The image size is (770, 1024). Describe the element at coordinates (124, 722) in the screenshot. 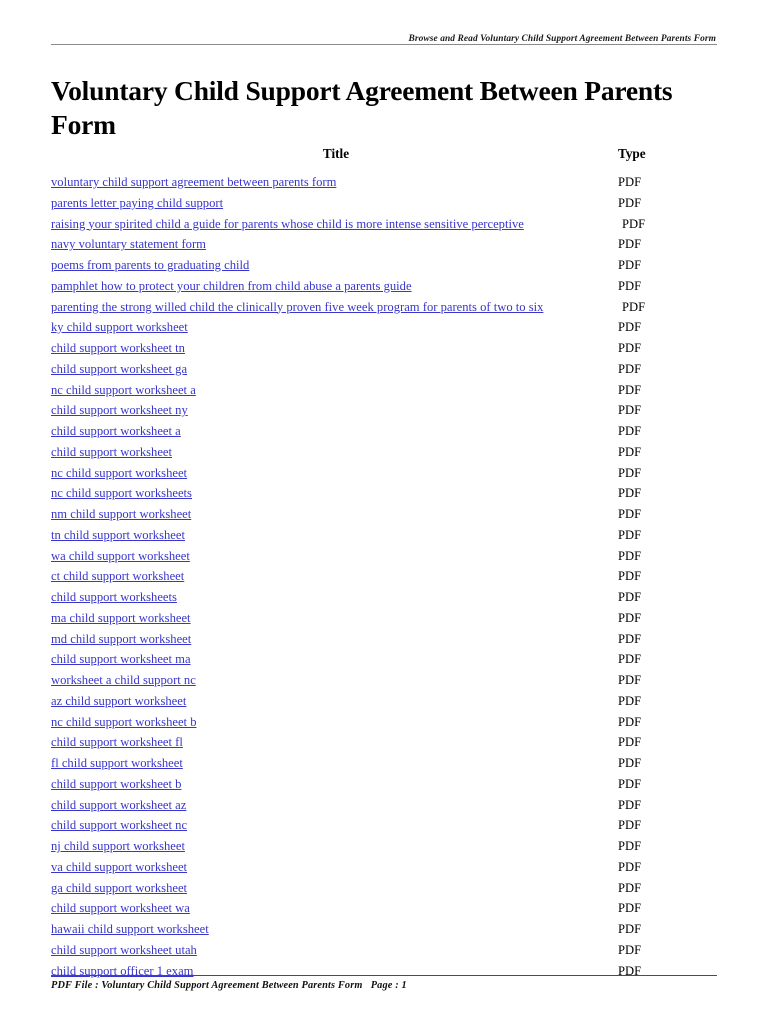

I see `row-title-link: nc child support worksheet b` at that location.